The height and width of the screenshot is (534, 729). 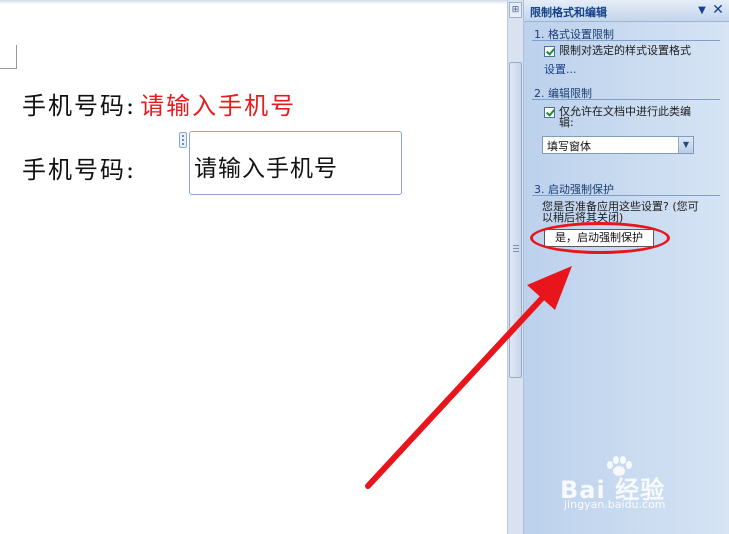 What do you see at coordinates (456, 390) in the screenshot?
I see `arrow-shaft` at bounding box center [456, 390].